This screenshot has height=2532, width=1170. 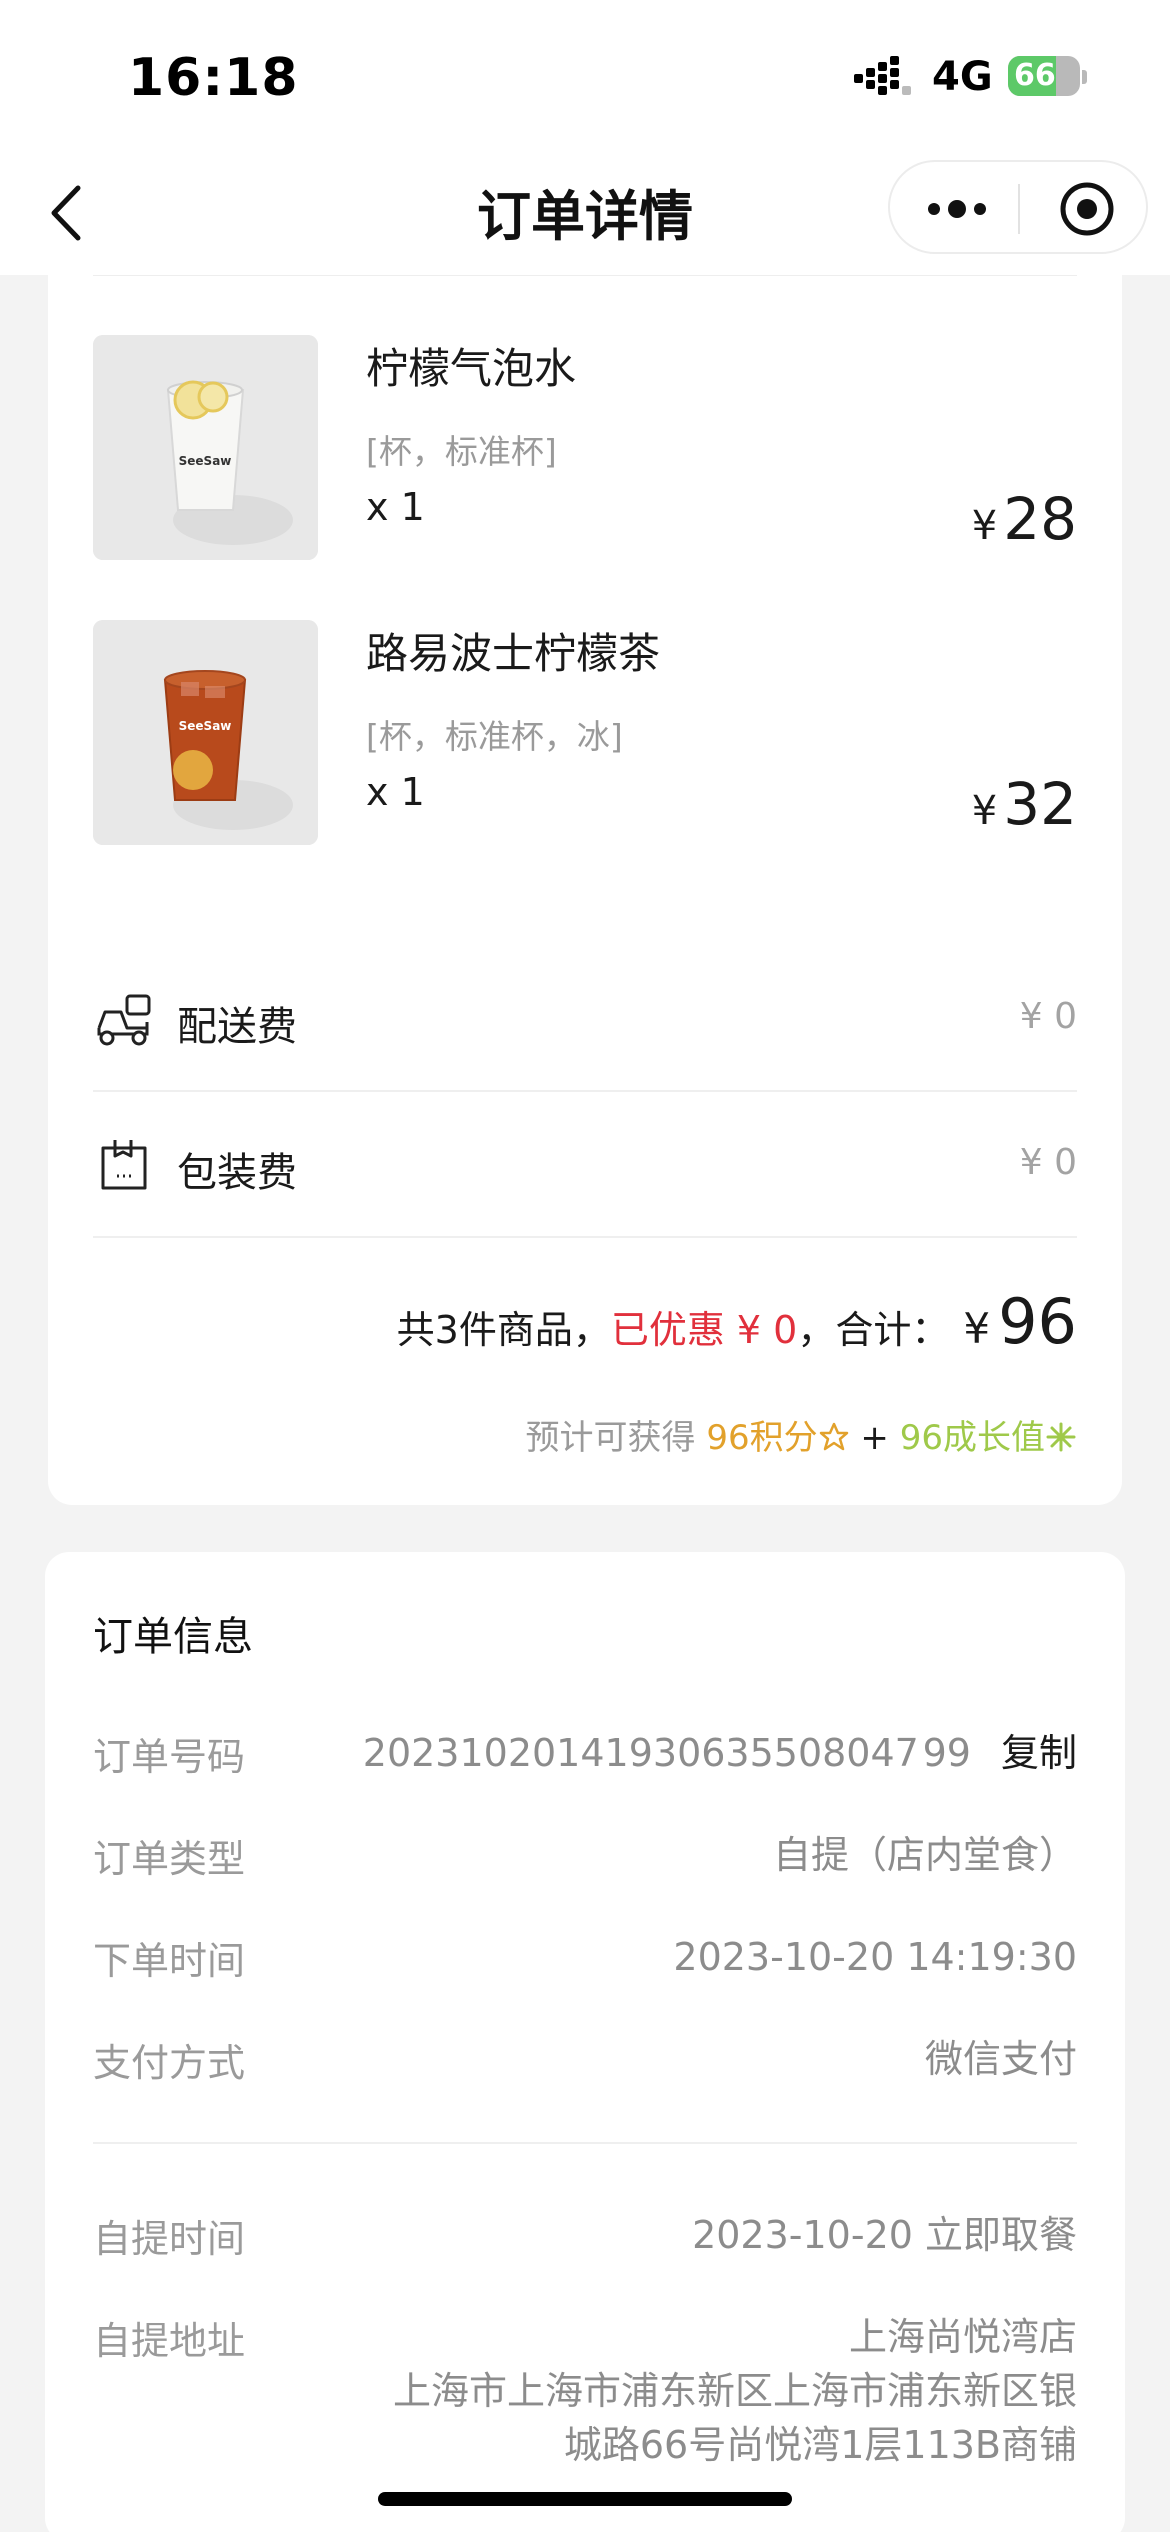 I want to click on payment-method-label: 支付方式, so click(x=169, y=2063).